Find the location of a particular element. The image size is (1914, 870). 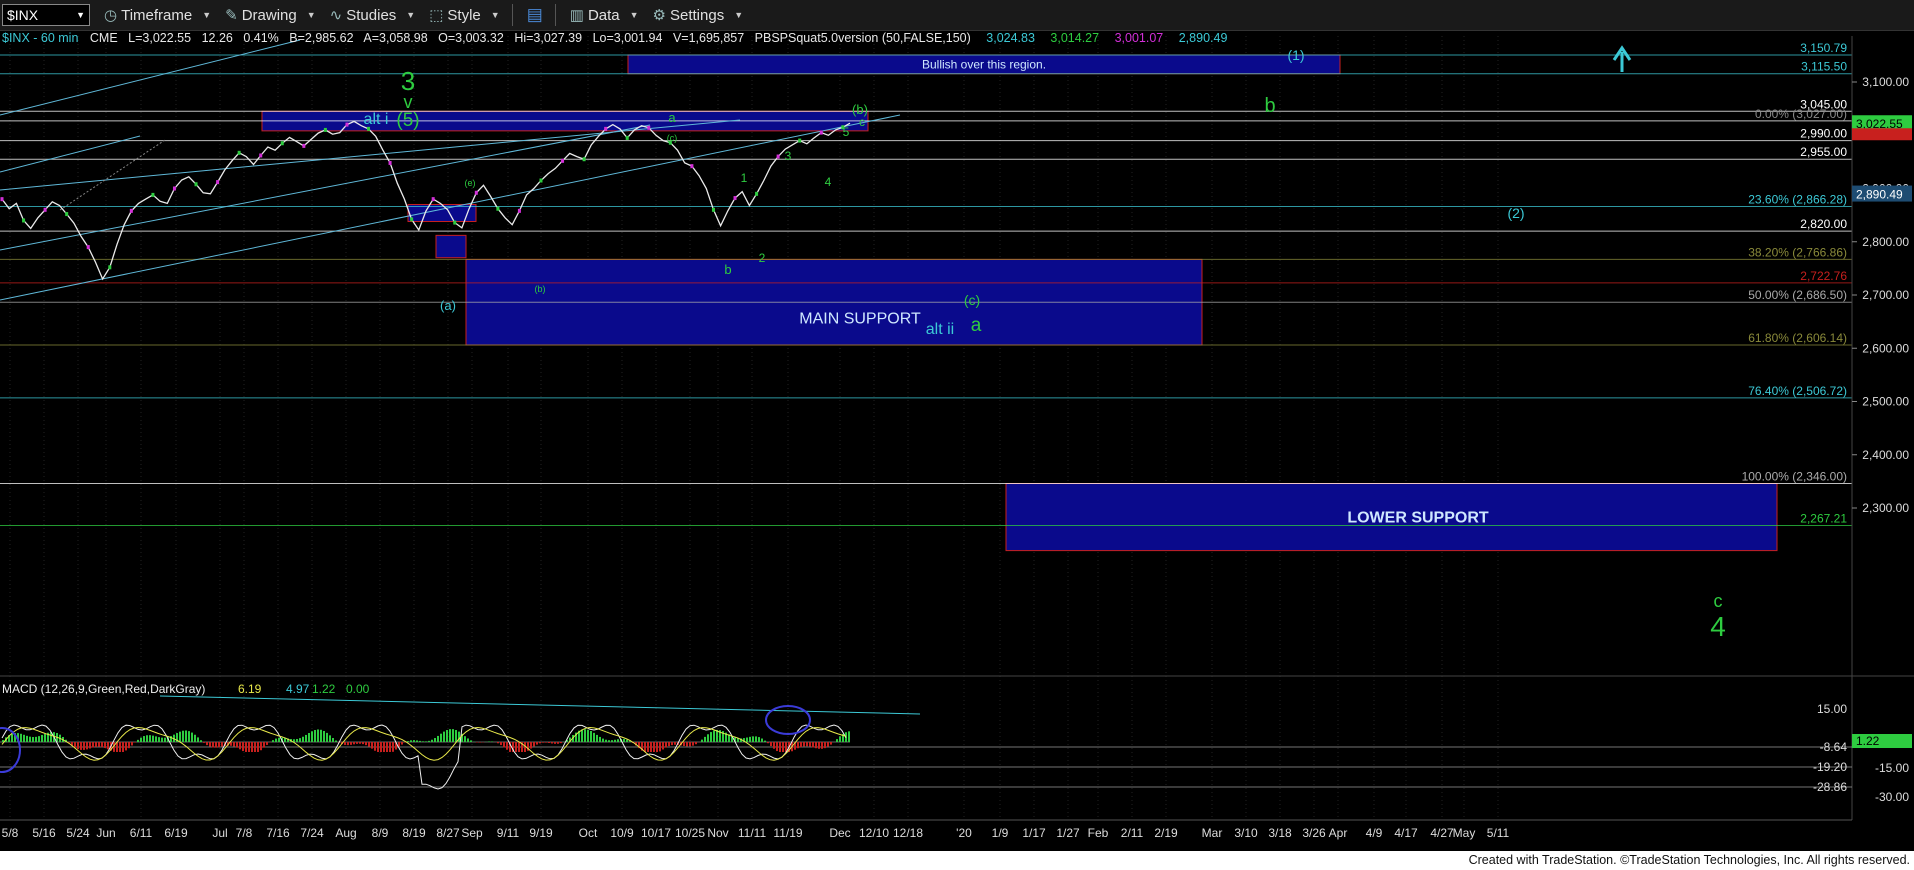

style-label: Style is located at coordinates (464, 15).